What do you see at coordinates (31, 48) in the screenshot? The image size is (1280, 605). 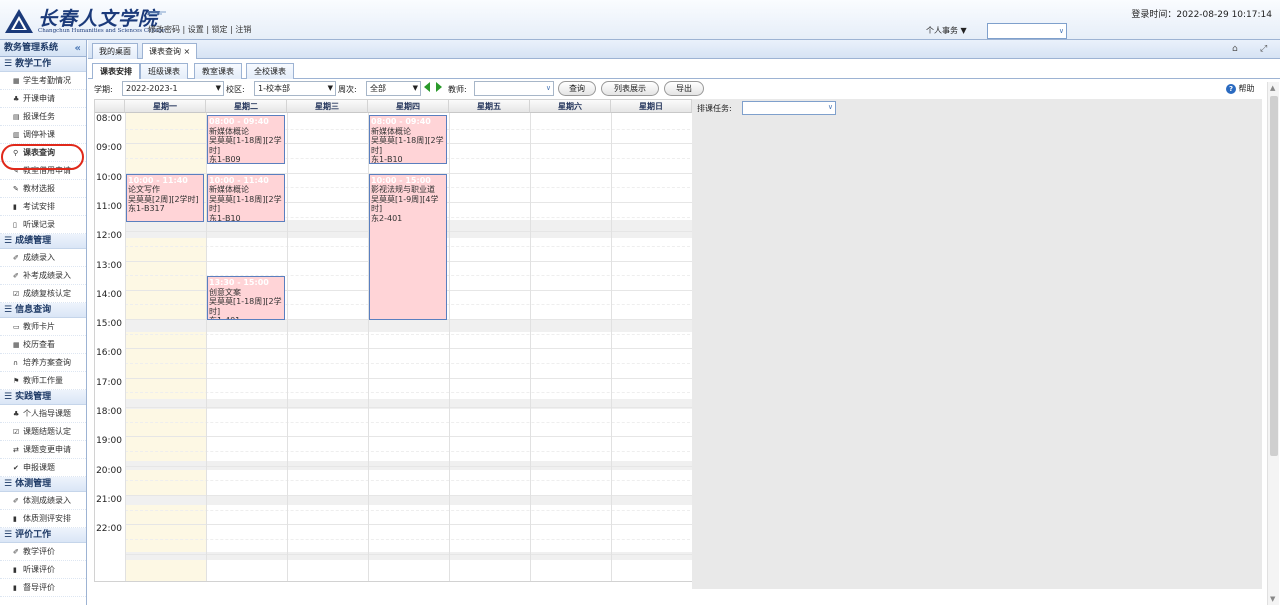 I see `sidebar-title-text: 教务管理系统` at bounding box center [31, 48].